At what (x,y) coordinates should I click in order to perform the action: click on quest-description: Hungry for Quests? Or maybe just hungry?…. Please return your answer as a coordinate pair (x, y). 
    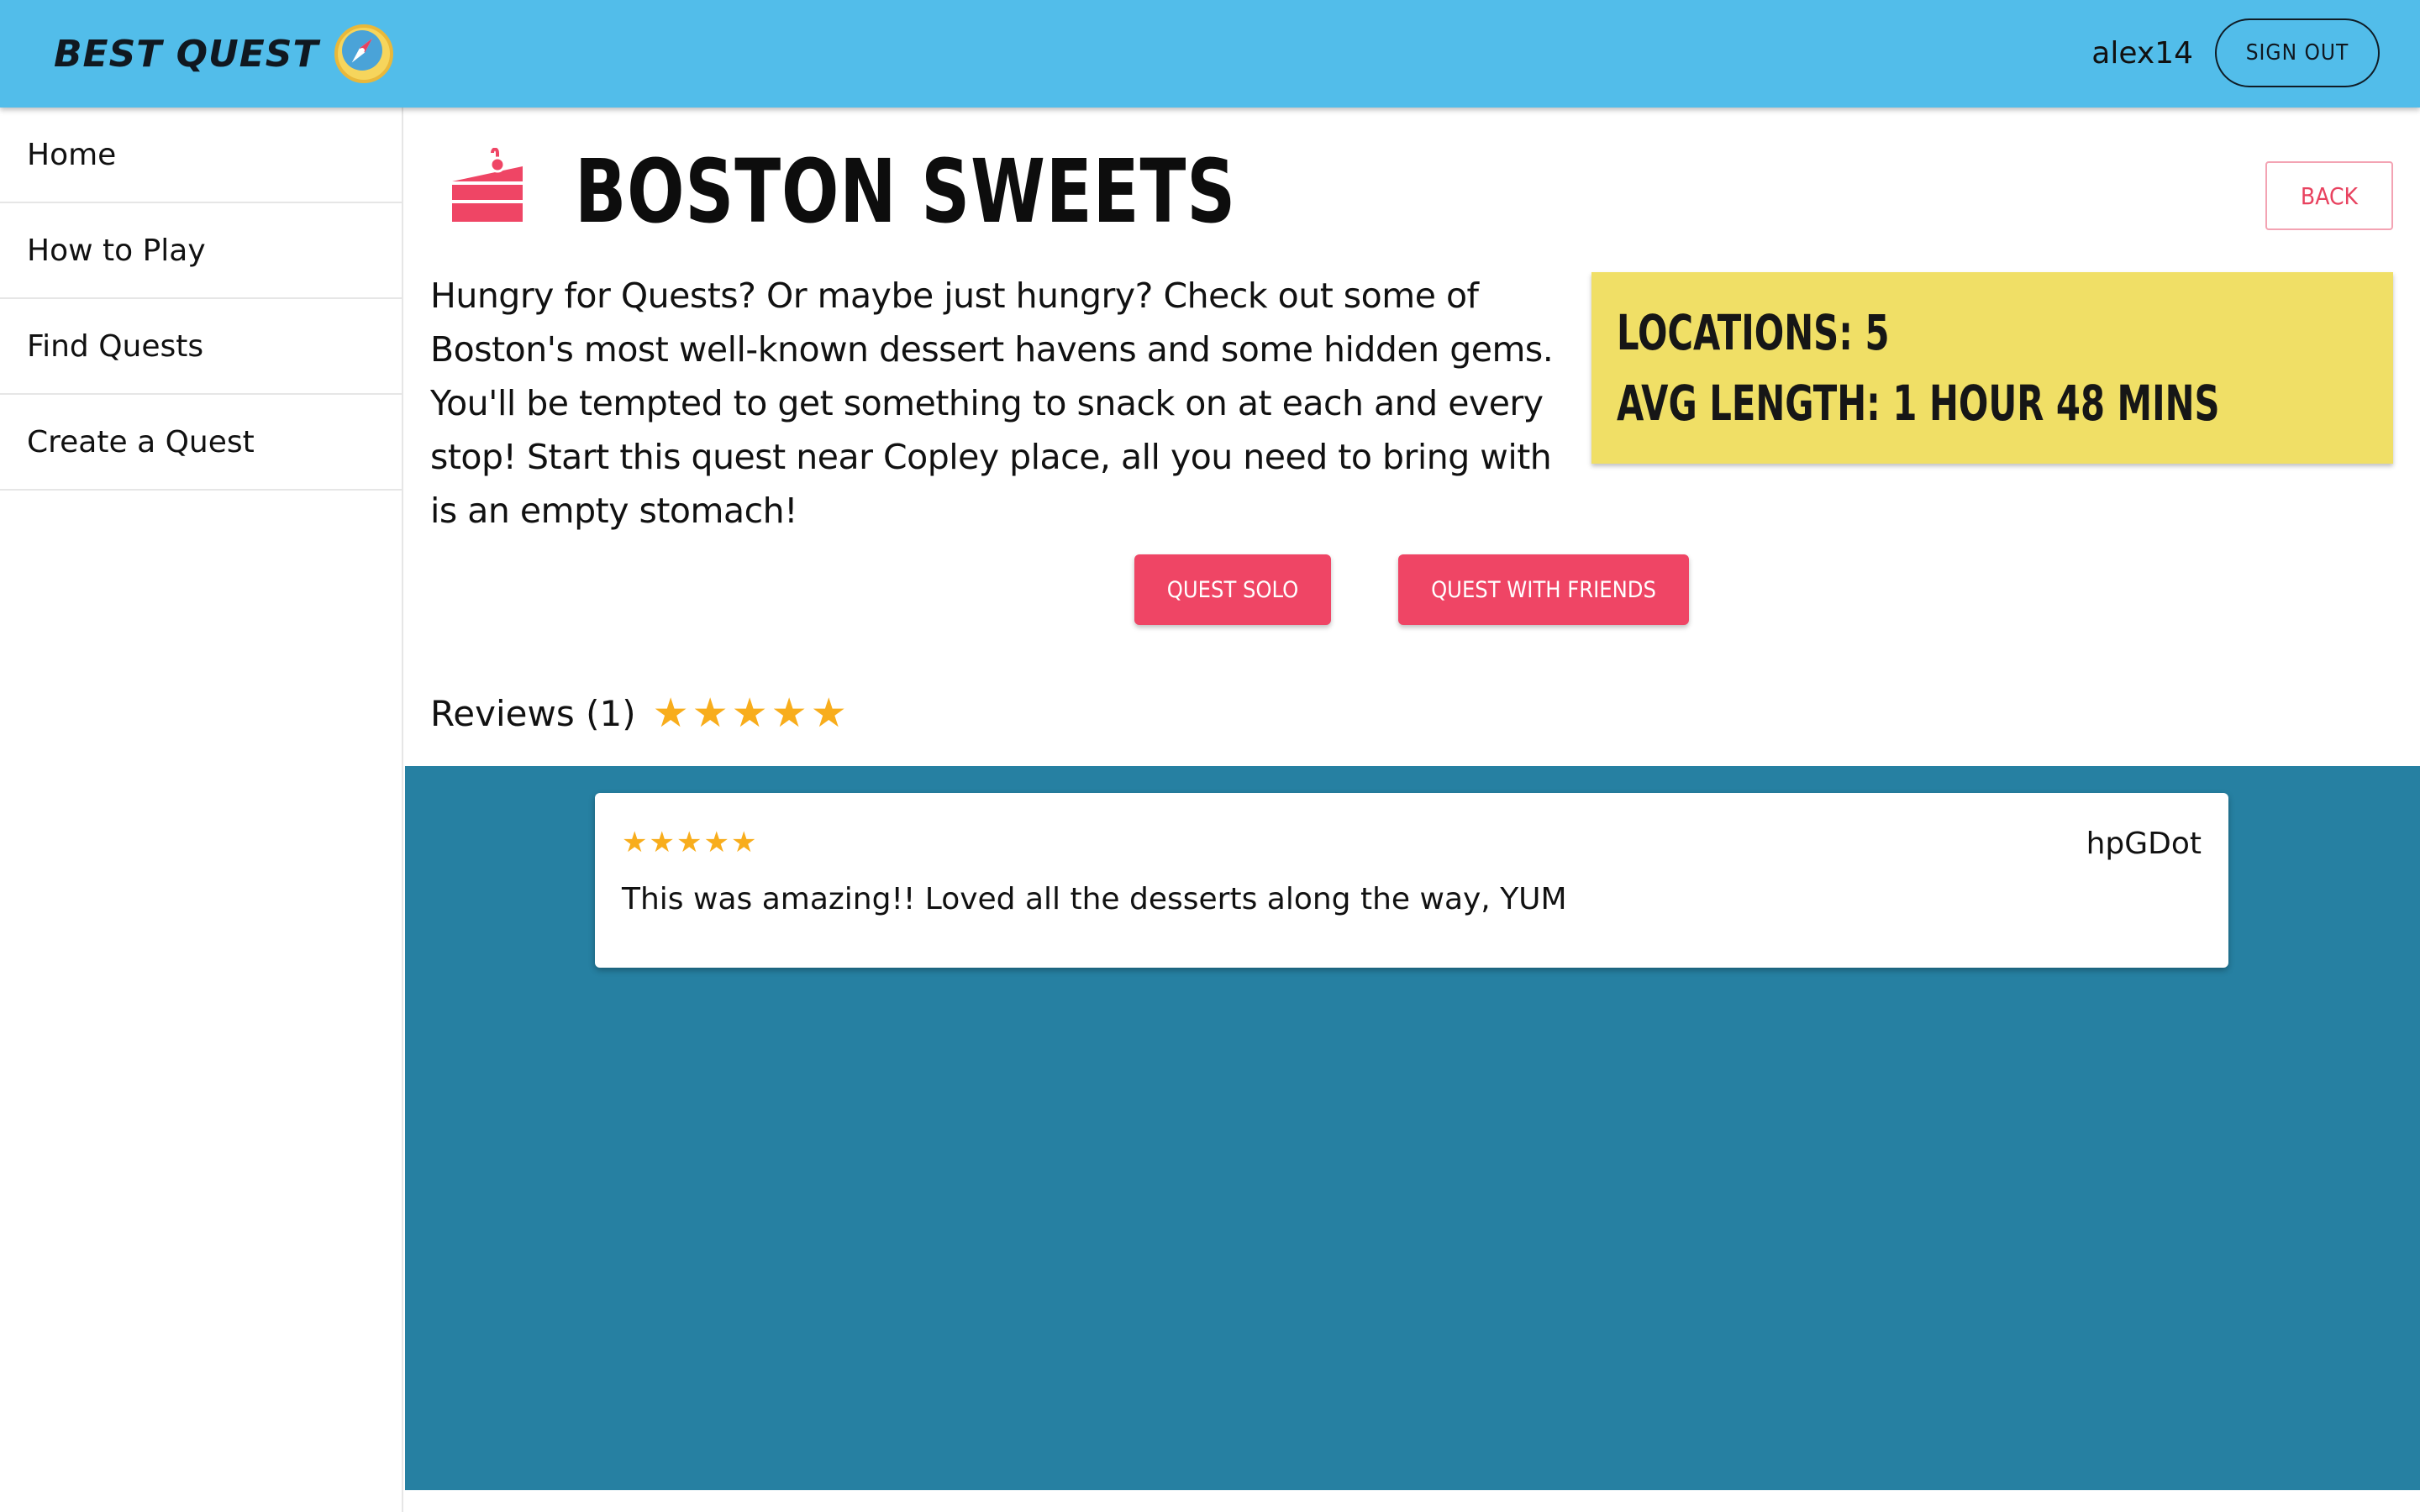
    Looking at the image, I should click on (992, 403).